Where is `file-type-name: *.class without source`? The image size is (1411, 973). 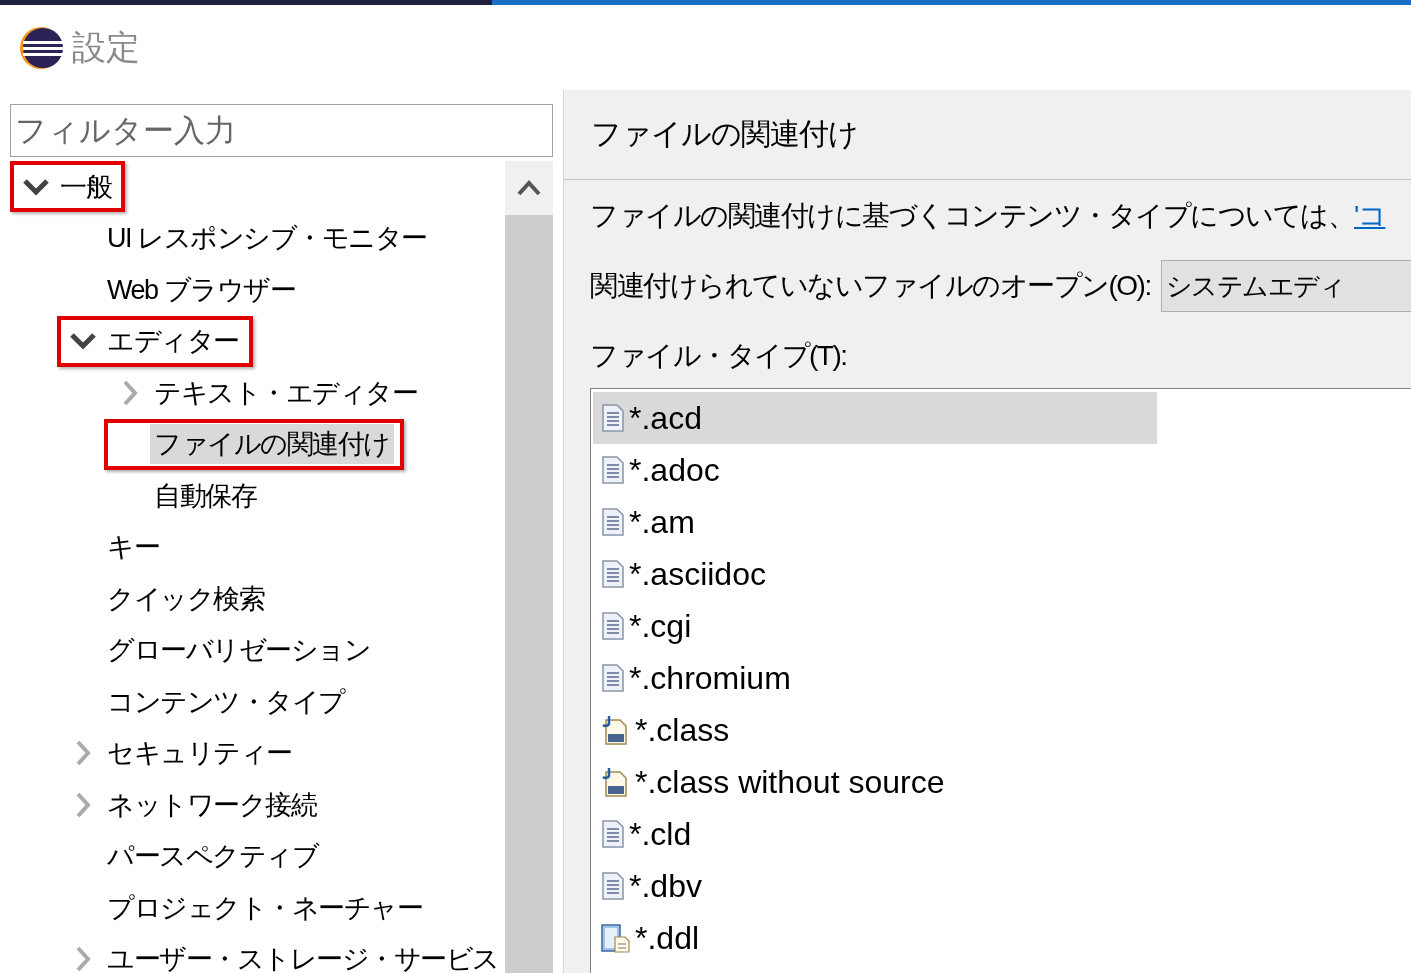 file-type-name: *.class without source is located at coordinates (790, 782).